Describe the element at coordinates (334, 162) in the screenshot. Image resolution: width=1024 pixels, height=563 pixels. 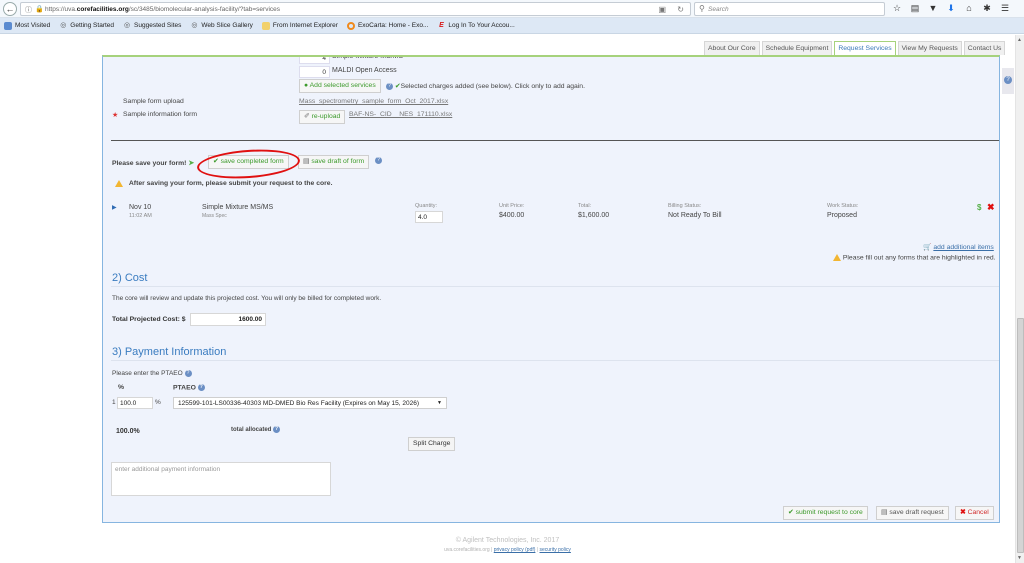
I see `save-draft-of-form-button: ▤ save draft of form` at that location.